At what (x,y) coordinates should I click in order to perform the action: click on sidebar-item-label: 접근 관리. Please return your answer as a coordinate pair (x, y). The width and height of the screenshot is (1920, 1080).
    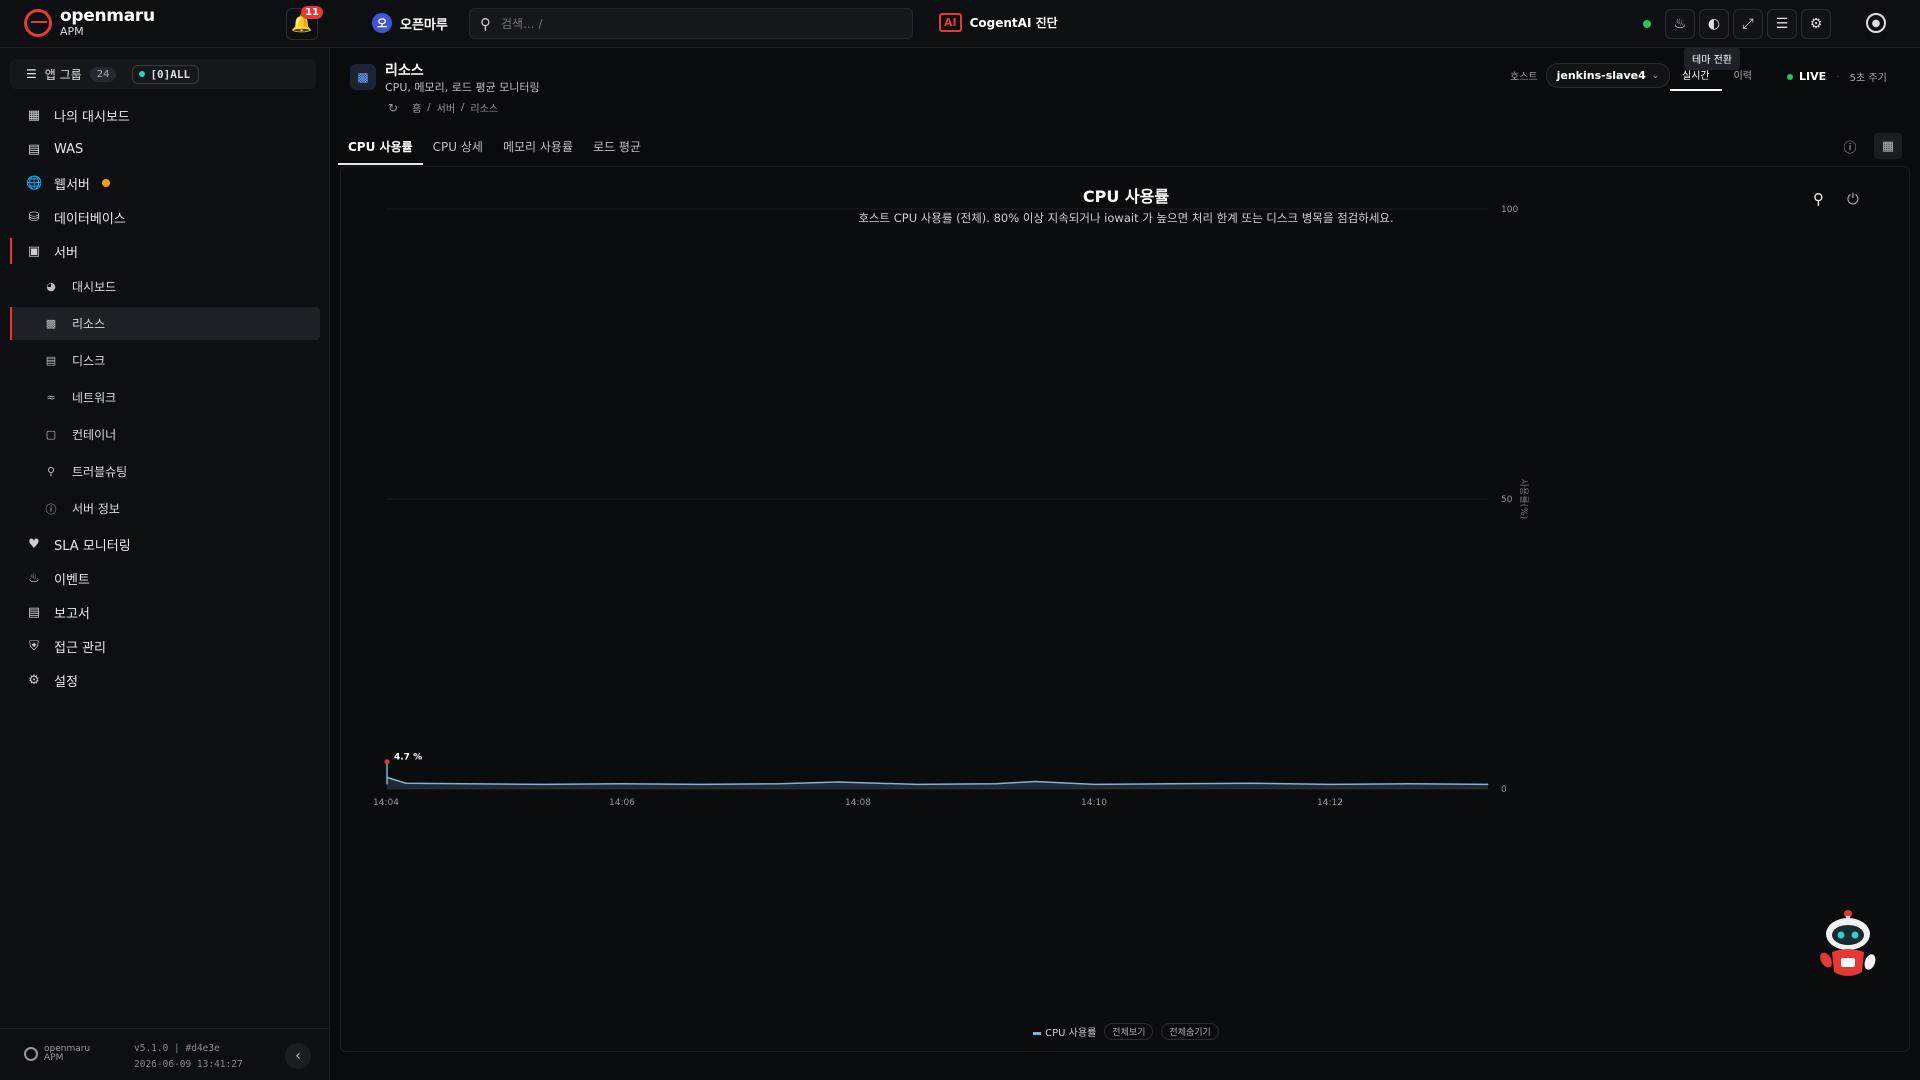
    Looking at the image, I should click on (80, 648).